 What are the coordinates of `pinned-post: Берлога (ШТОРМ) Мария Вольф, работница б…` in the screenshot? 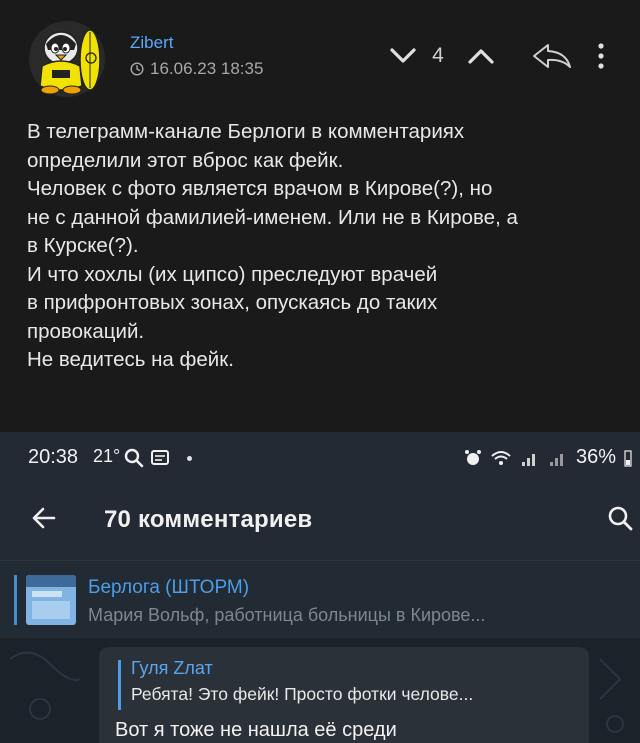 It's located at (320, 599).